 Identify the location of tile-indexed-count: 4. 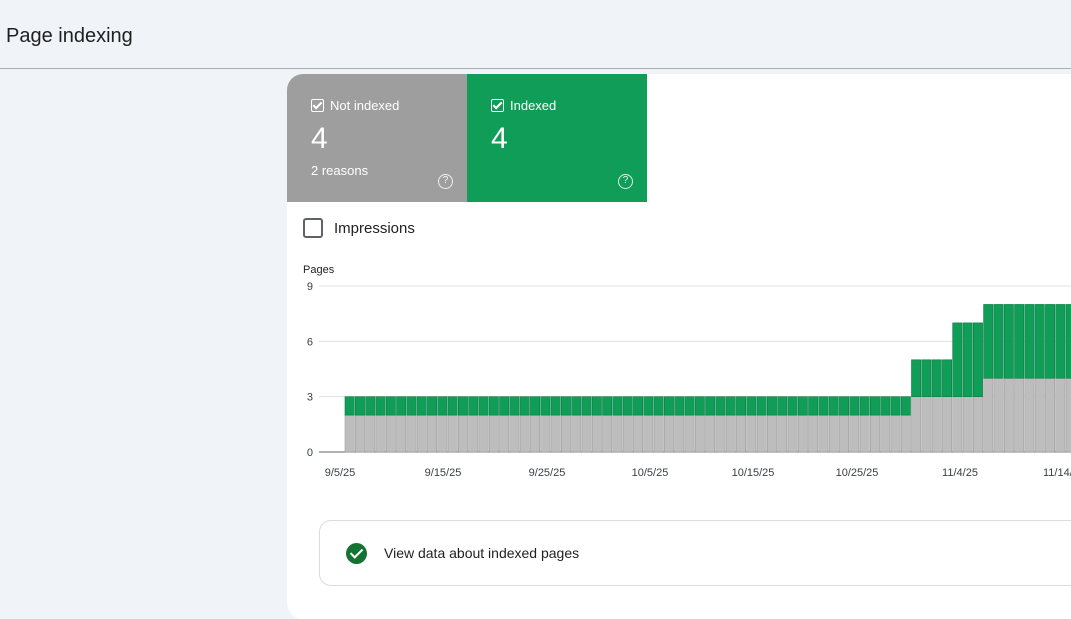
(499, 138).